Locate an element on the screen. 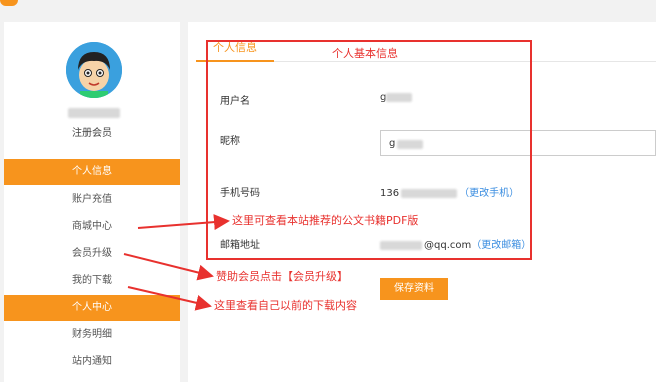  site-logo-fragment is located at coordinates (9, 3).